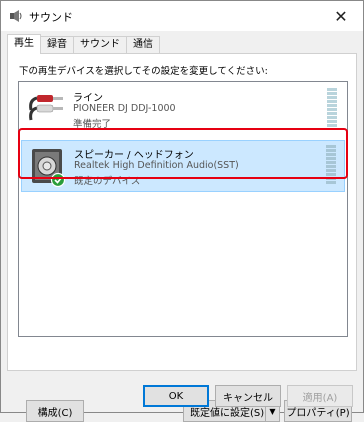  Describe the element at coordinates (320, 396) in the screenshot. I see `apply-button: 適用(A)` at that location.